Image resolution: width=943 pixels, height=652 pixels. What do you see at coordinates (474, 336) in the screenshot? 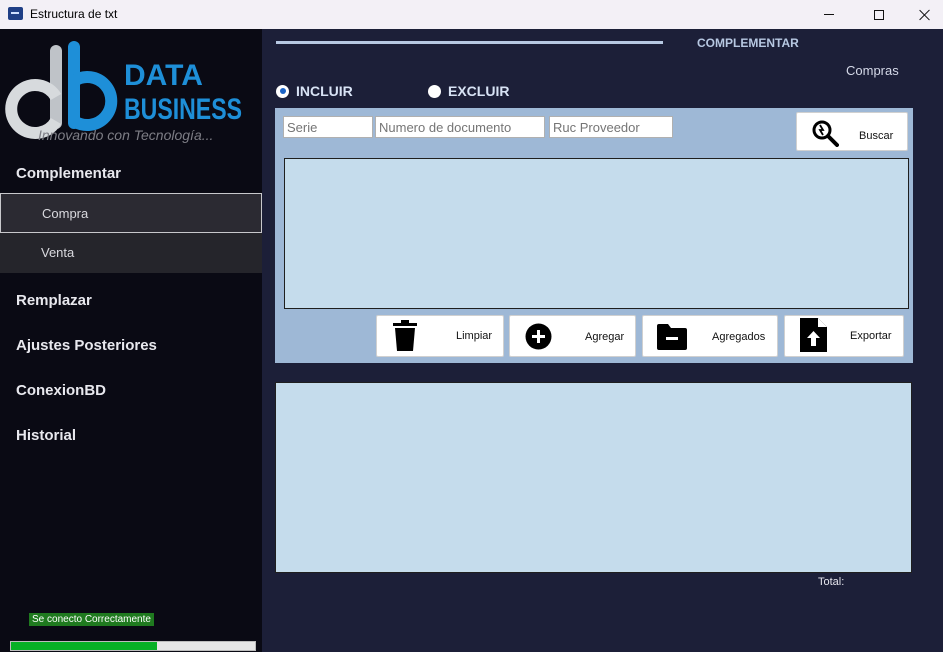
I see `limpiar-label: Limpiar` at bounding box center [474, 336].